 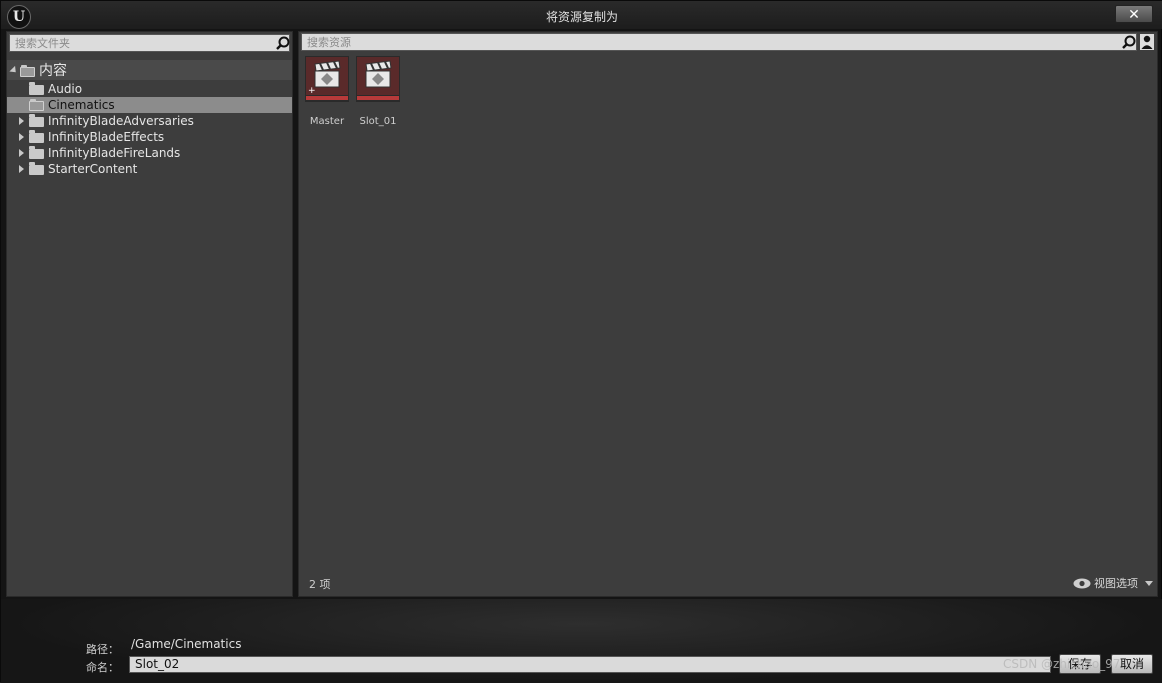 What do you see at coordinates (1149, 583) in the screenshot?
I see `chevron-down-icon` at bounding box center [1149, 583].